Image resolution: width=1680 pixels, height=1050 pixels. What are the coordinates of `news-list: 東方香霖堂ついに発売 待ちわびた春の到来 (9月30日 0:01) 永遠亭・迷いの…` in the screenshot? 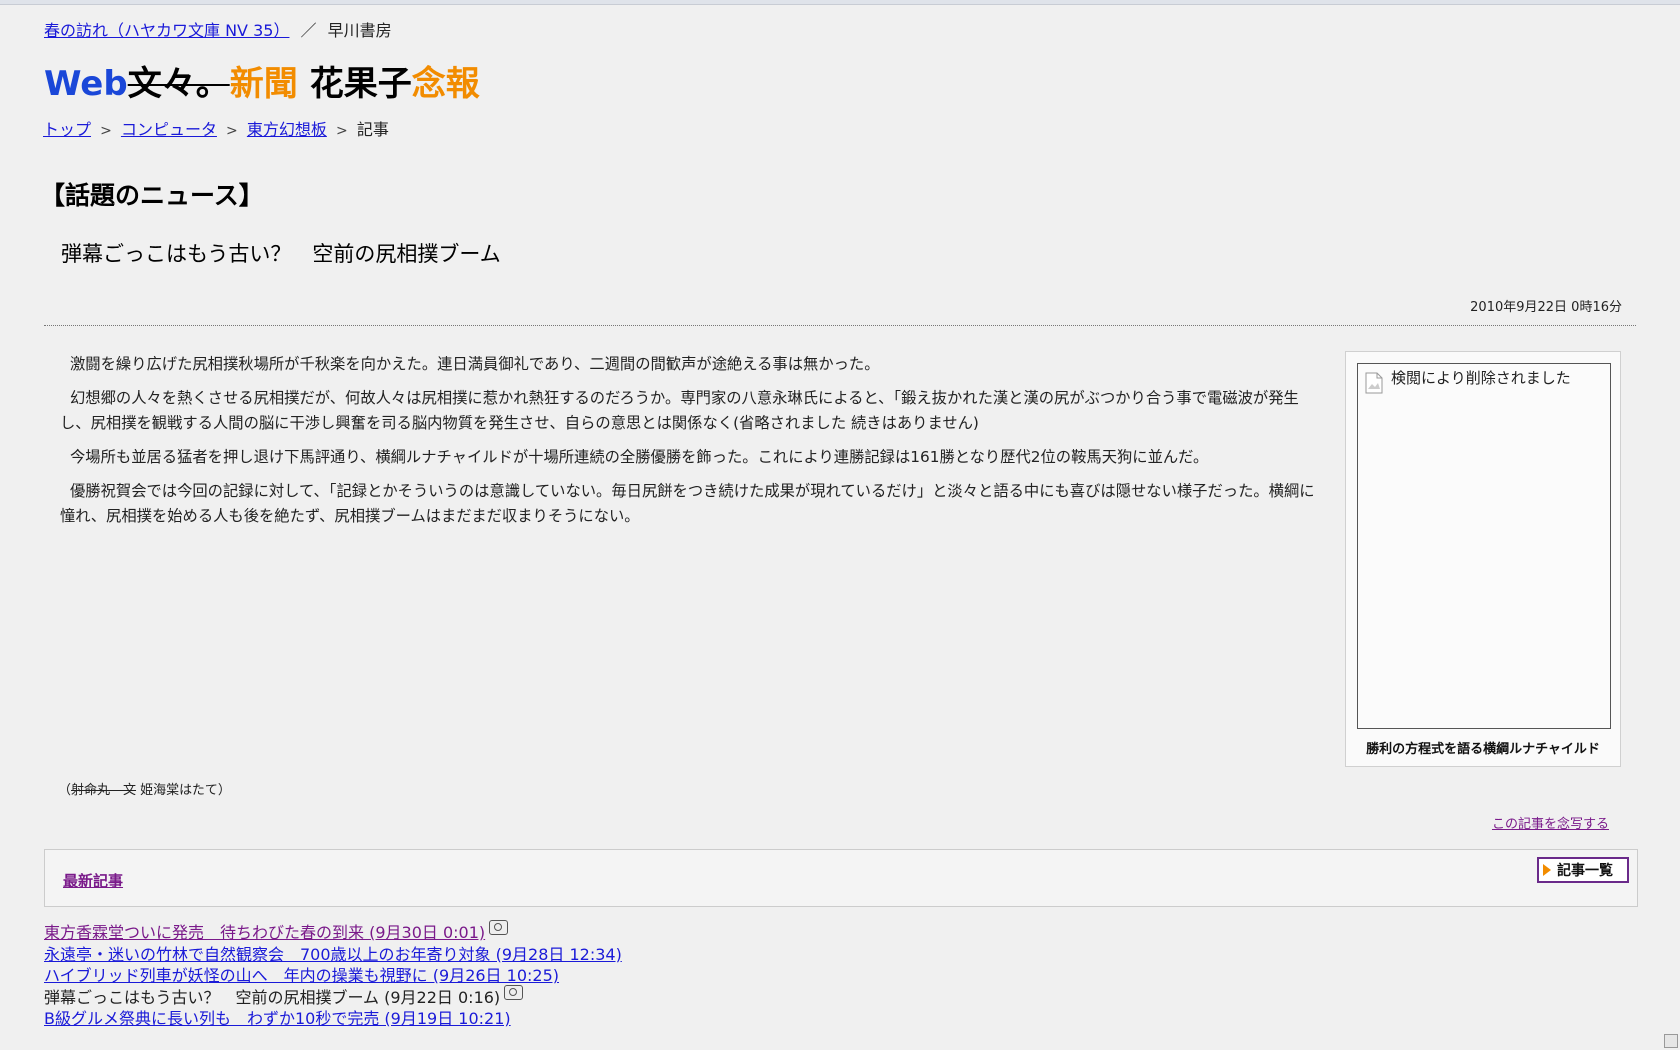 It's located at (333, 975).